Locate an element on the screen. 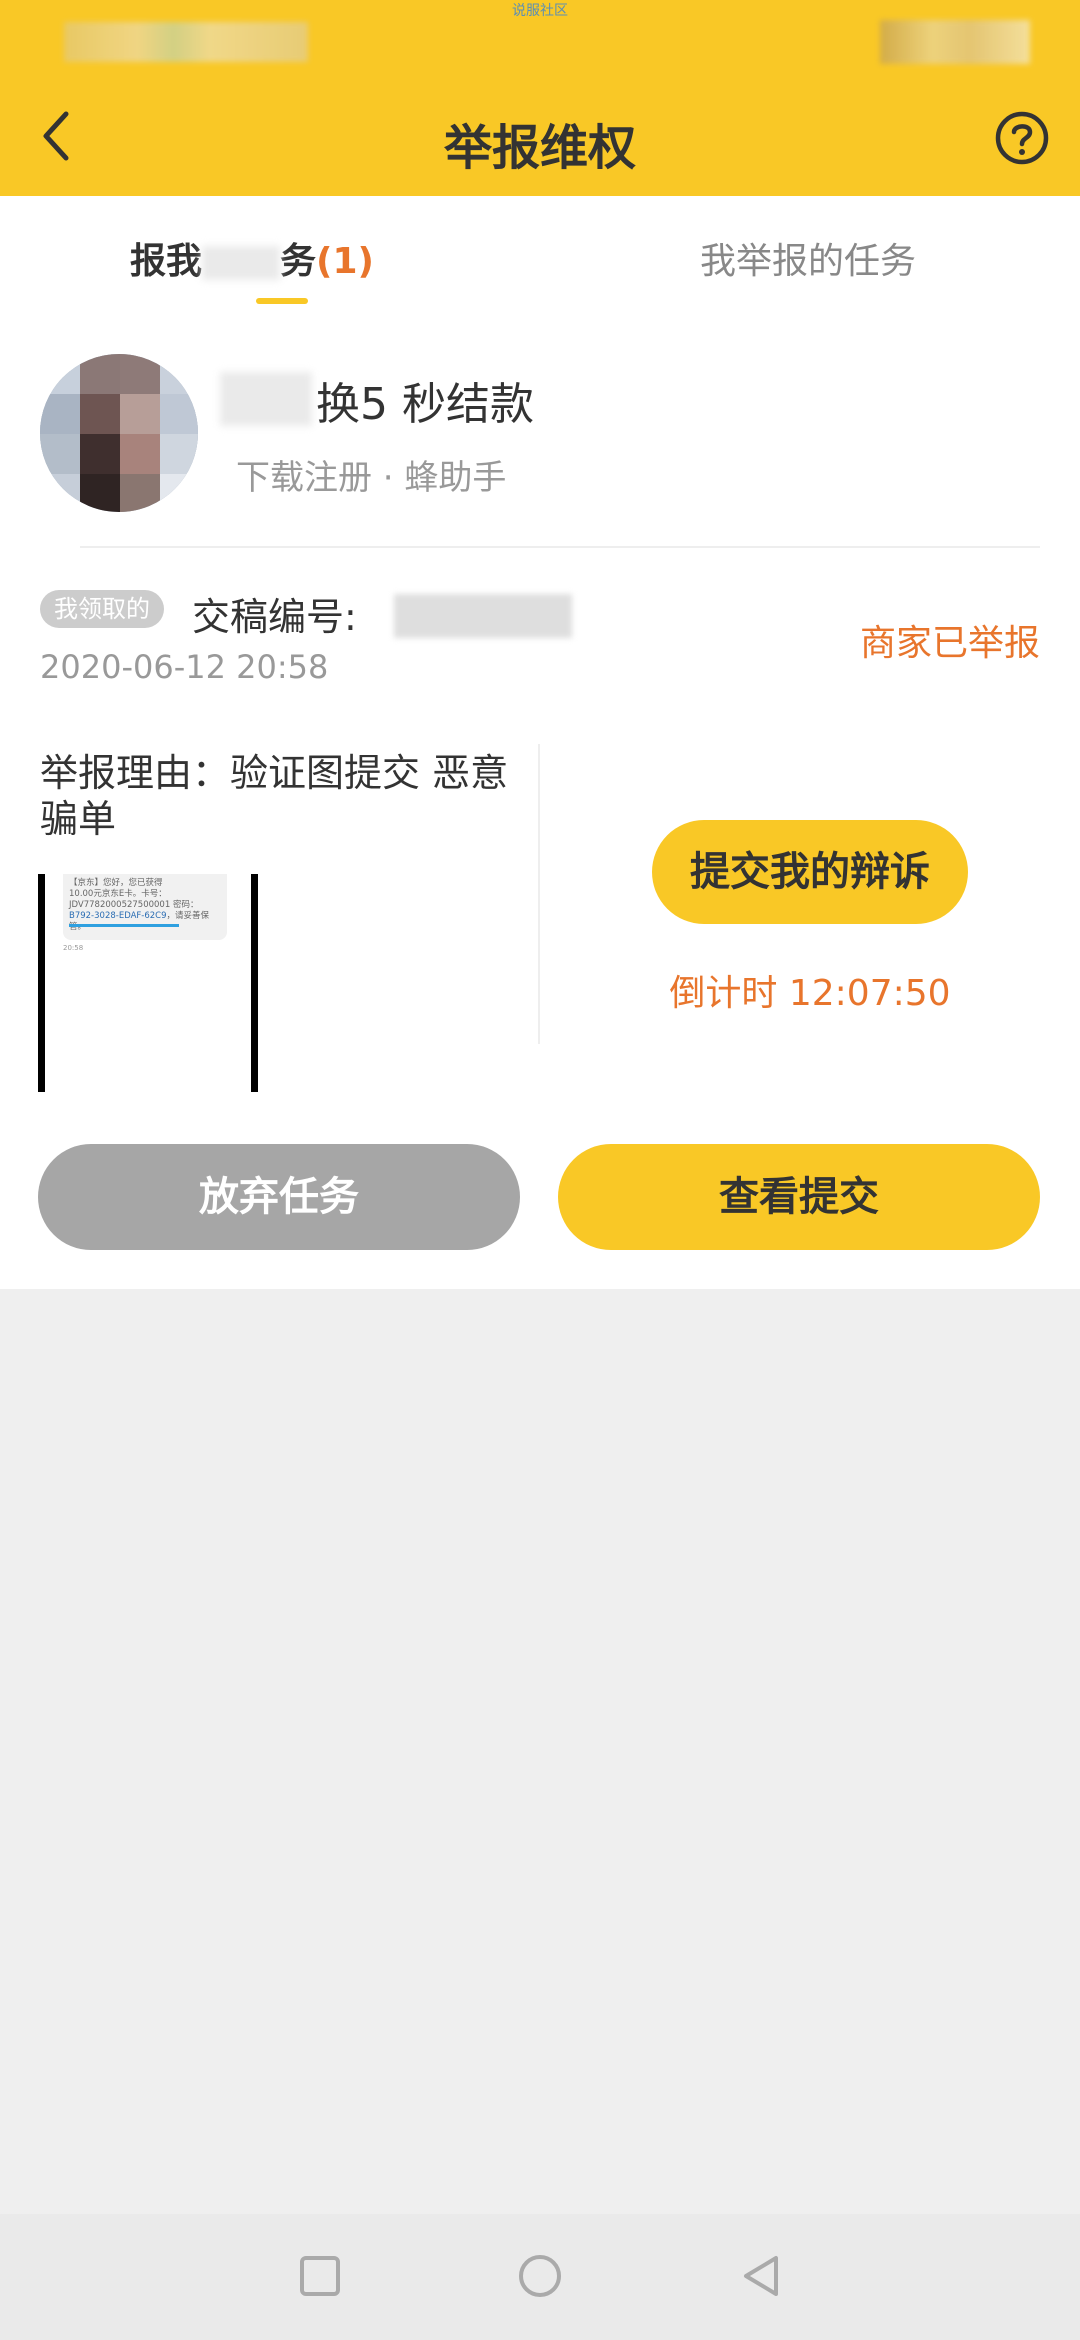  system-navigation-bar is located at coordinates (540, 2277).